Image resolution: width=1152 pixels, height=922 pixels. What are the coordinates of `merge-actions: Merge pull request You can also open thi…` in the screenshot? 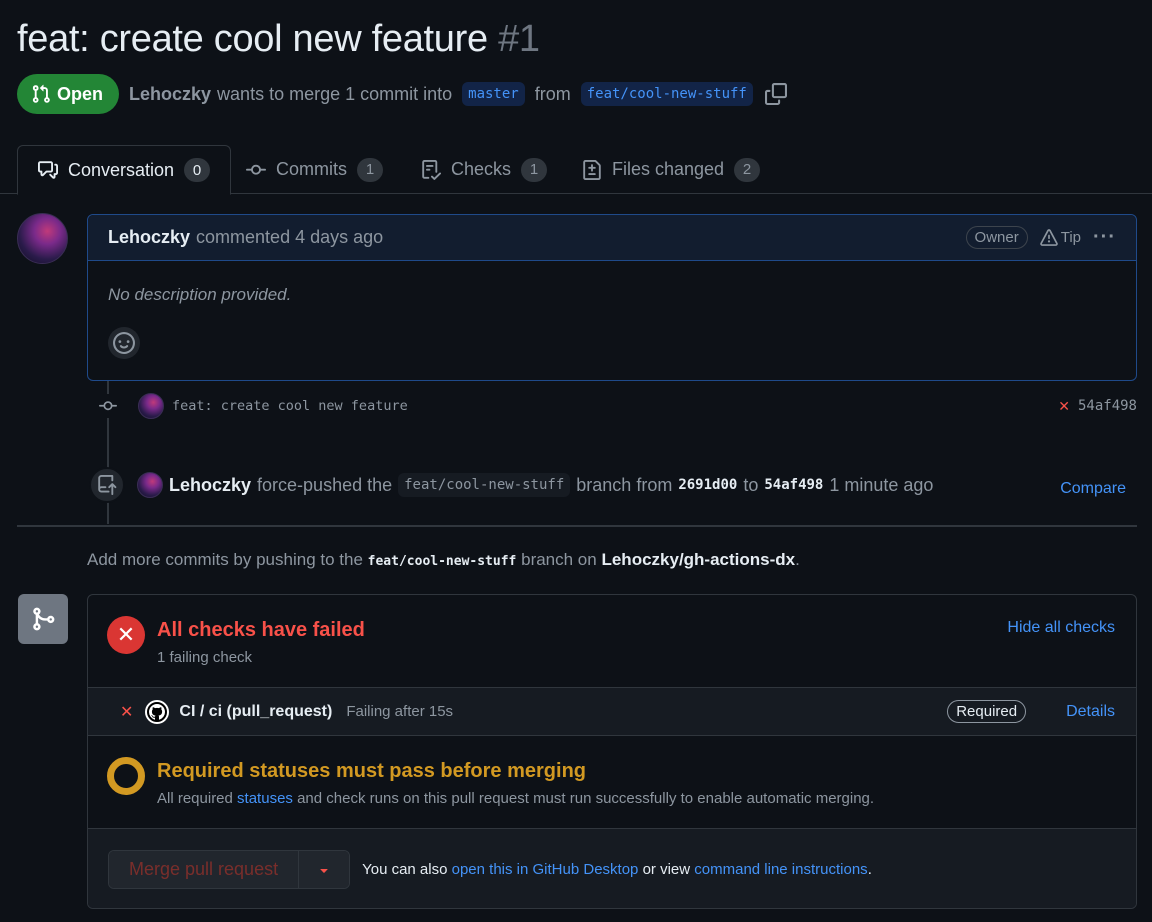 It's located at (612, 868).